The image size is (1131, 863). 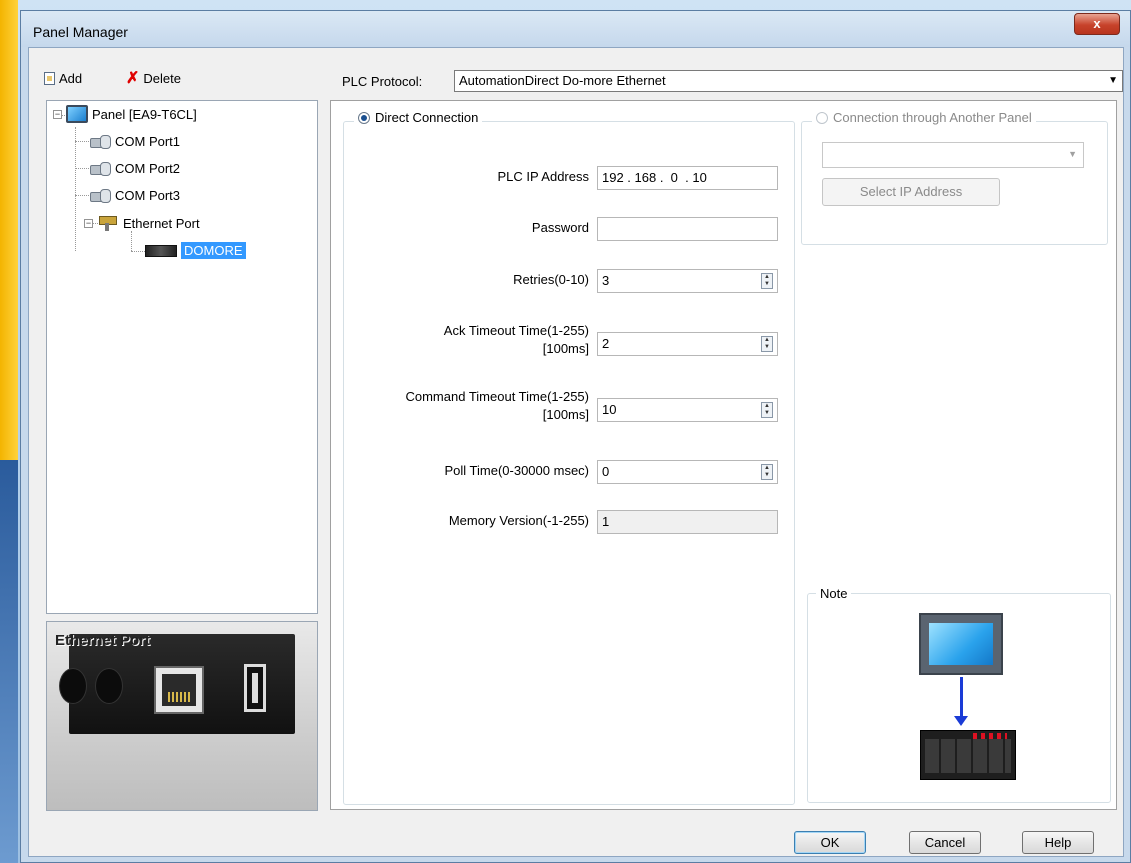 What do you see at coordinates (213, 250) in the screenshot?
I see `tree-item-domore-label: DOMORE` at bounding box center [213, 250].